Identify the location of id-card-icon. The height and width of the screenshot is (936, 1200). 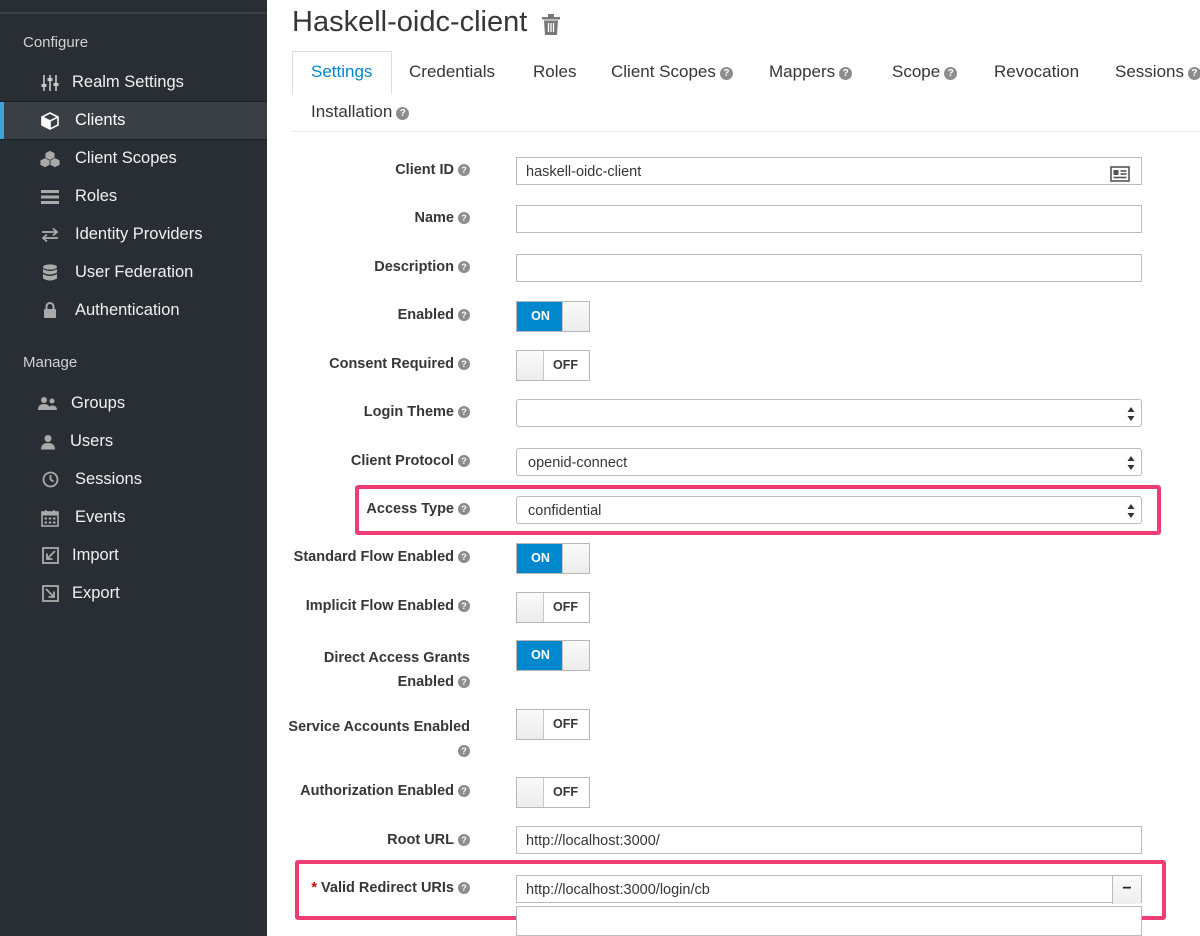
(1120, 178).